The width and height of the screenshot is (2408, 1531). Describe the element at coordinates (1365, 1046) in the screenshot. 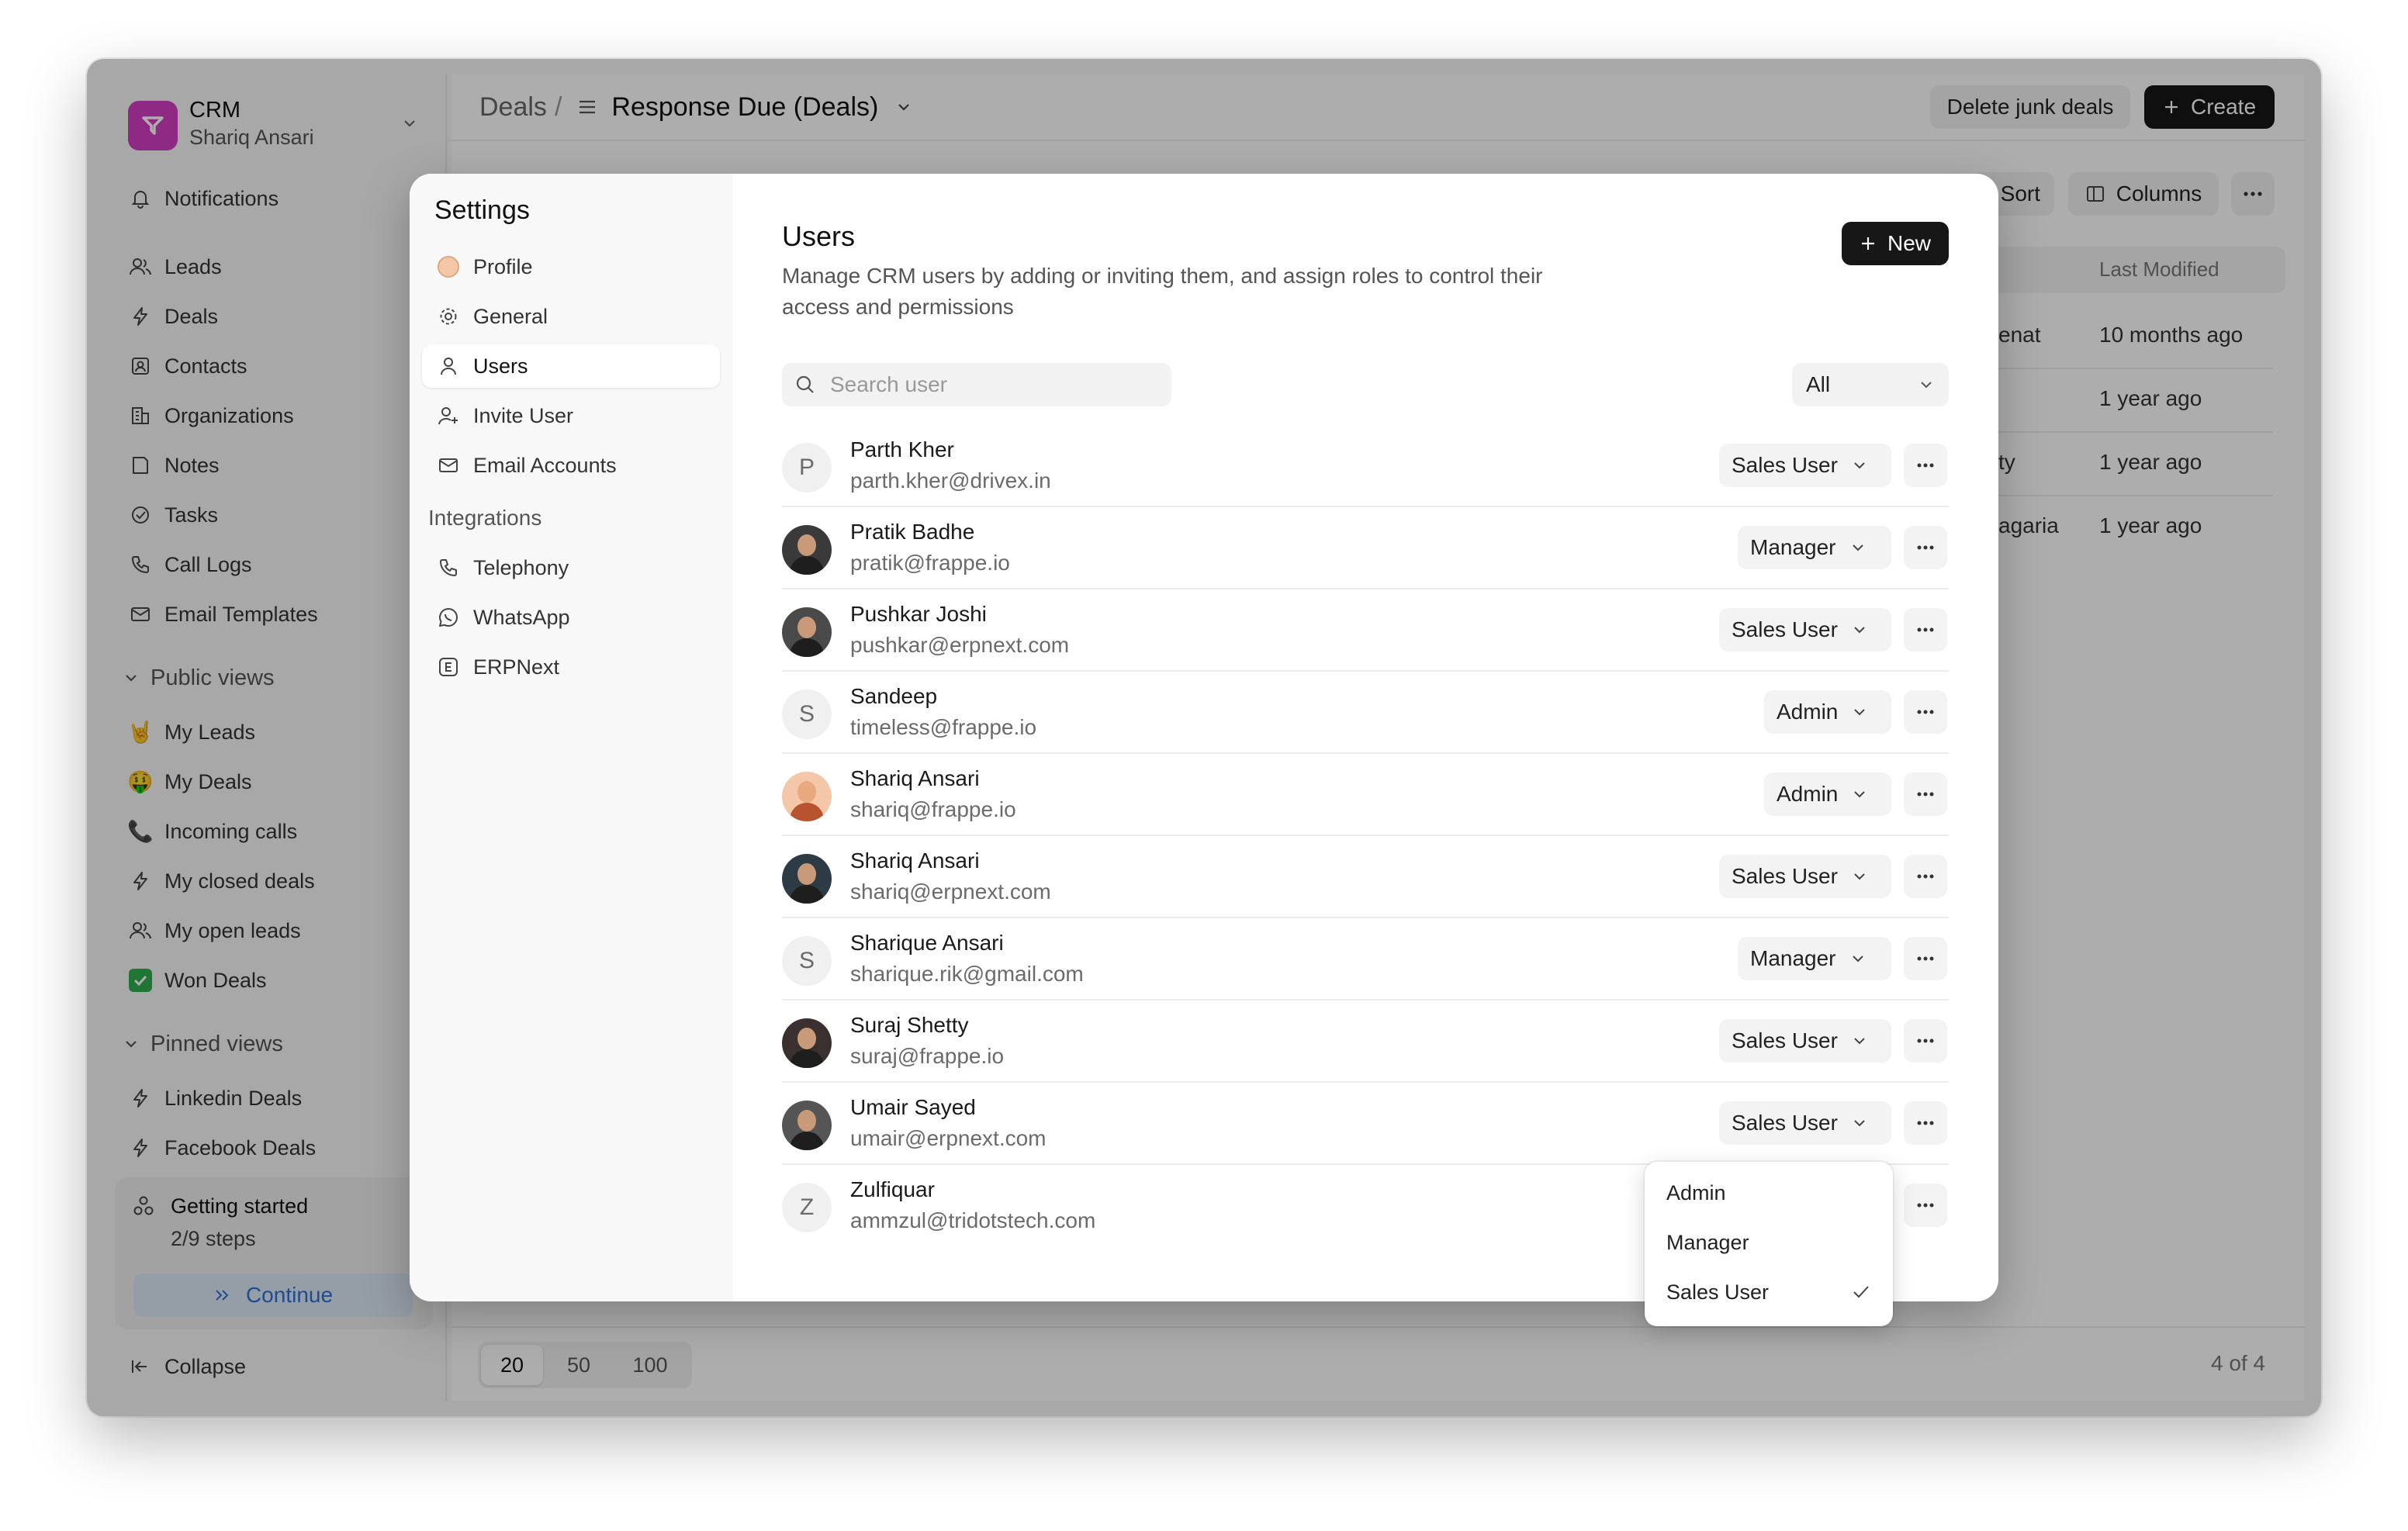

I see `user-row: Suraj Shetty suraj@frappe.io Sales User` at that location.